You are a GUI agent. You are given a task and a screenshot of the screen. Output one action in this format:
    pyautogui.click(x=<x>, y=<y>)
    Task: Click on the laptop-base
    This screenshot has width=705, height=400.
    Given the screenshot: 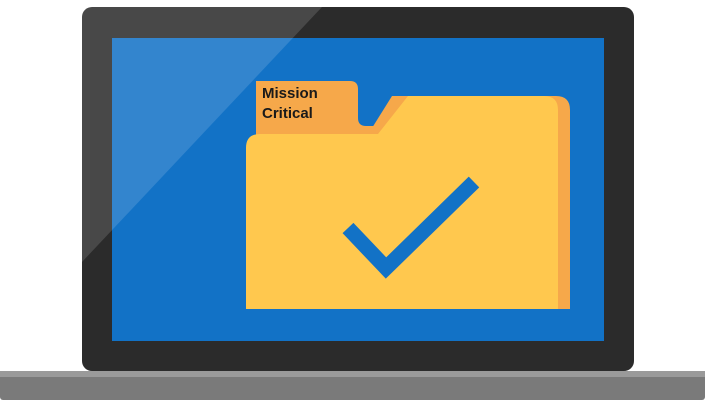 What is the action you would take?
    pyautogui.click(x=352, y=385)
    